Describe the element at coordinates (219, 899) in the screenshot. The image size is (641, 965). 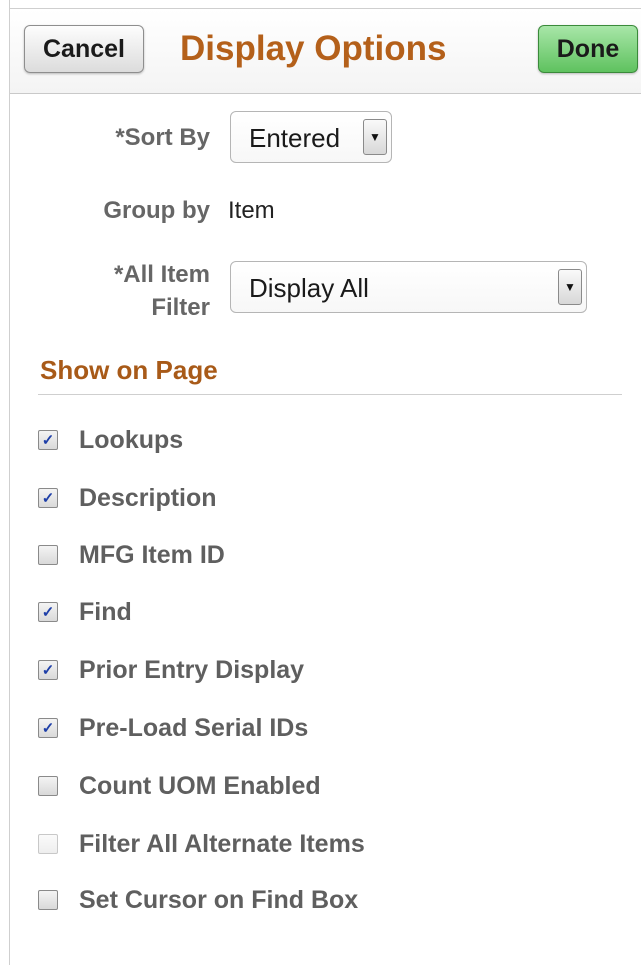
I see `option-label: Set Cursor on Find Box` at that location.